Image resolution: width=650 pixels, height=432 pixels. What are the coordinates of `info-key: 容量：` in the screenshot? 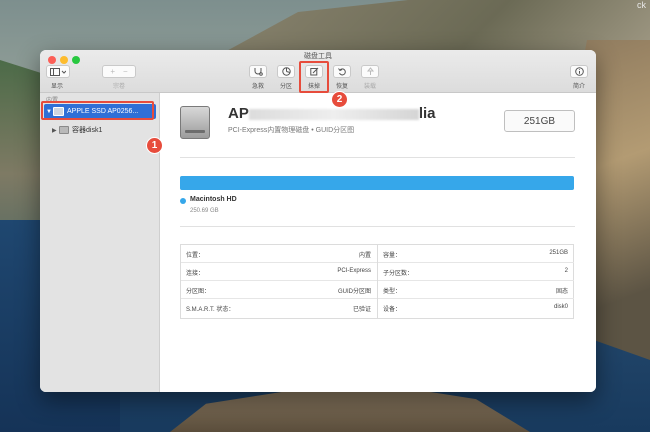 It's located at (392, 256).